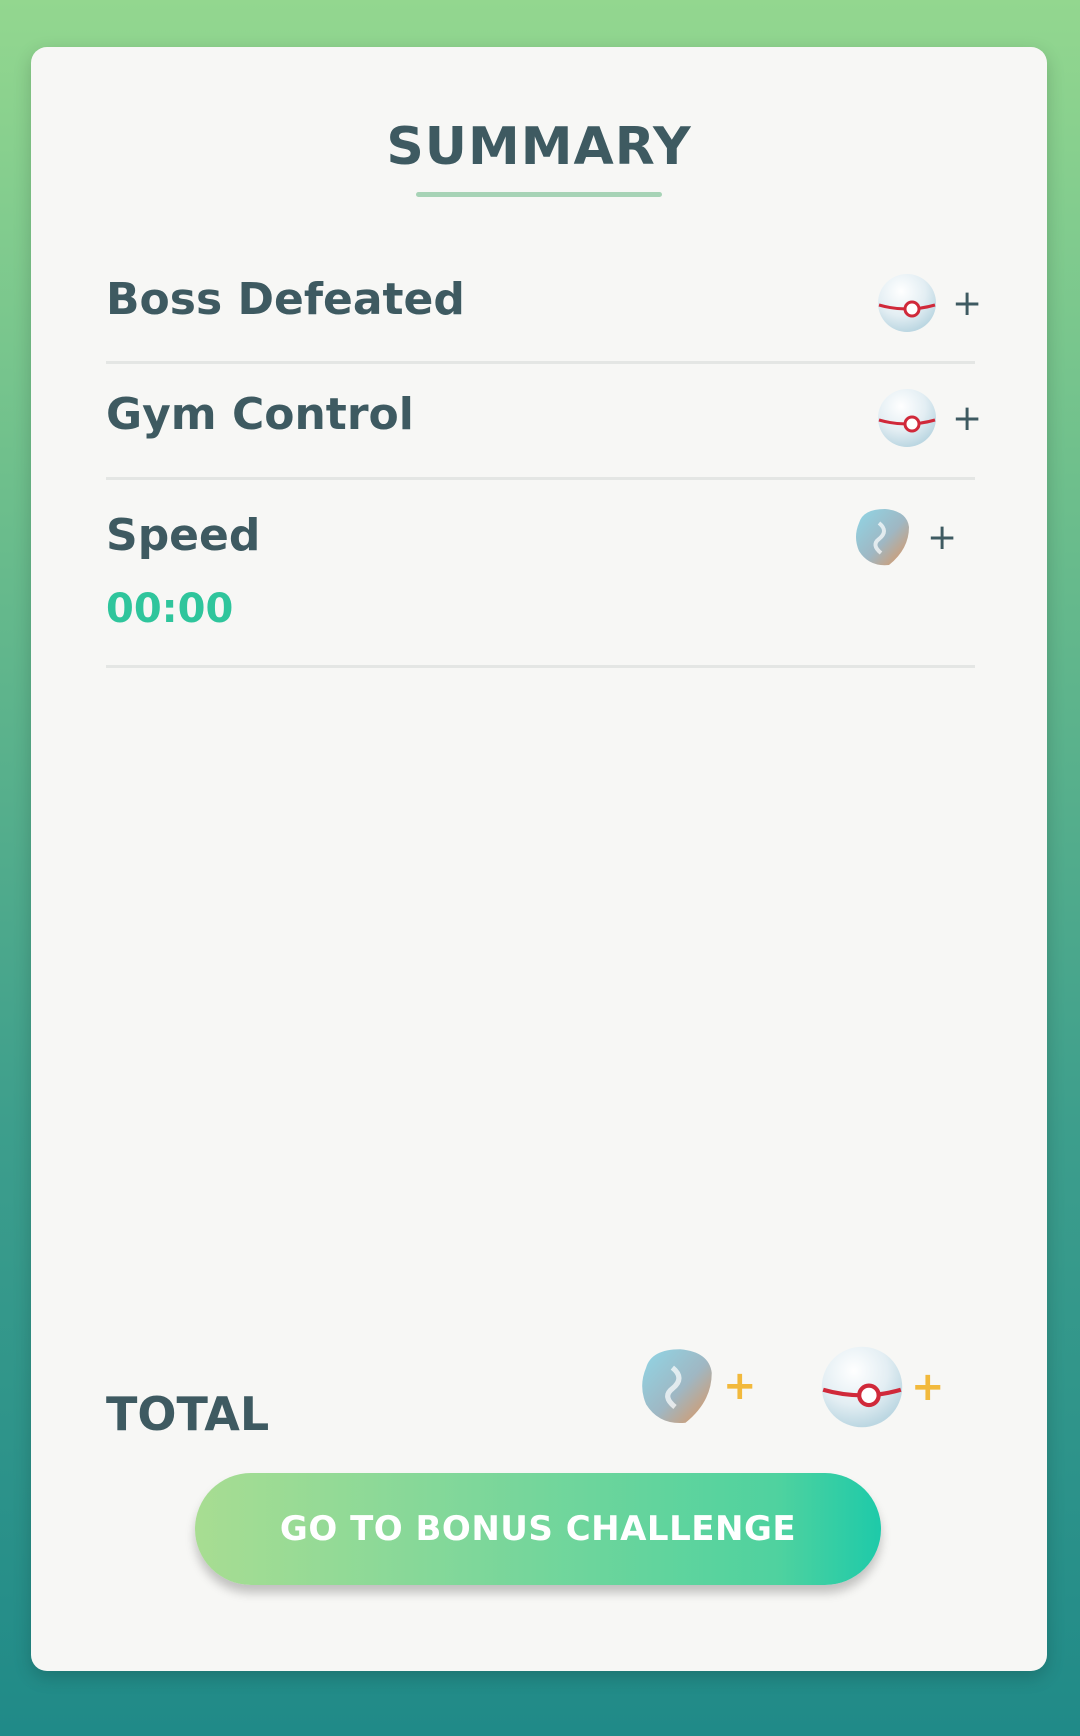  Describe the element at coordinates (539, 194) in the screenshot. I see `title-underline` at that location.